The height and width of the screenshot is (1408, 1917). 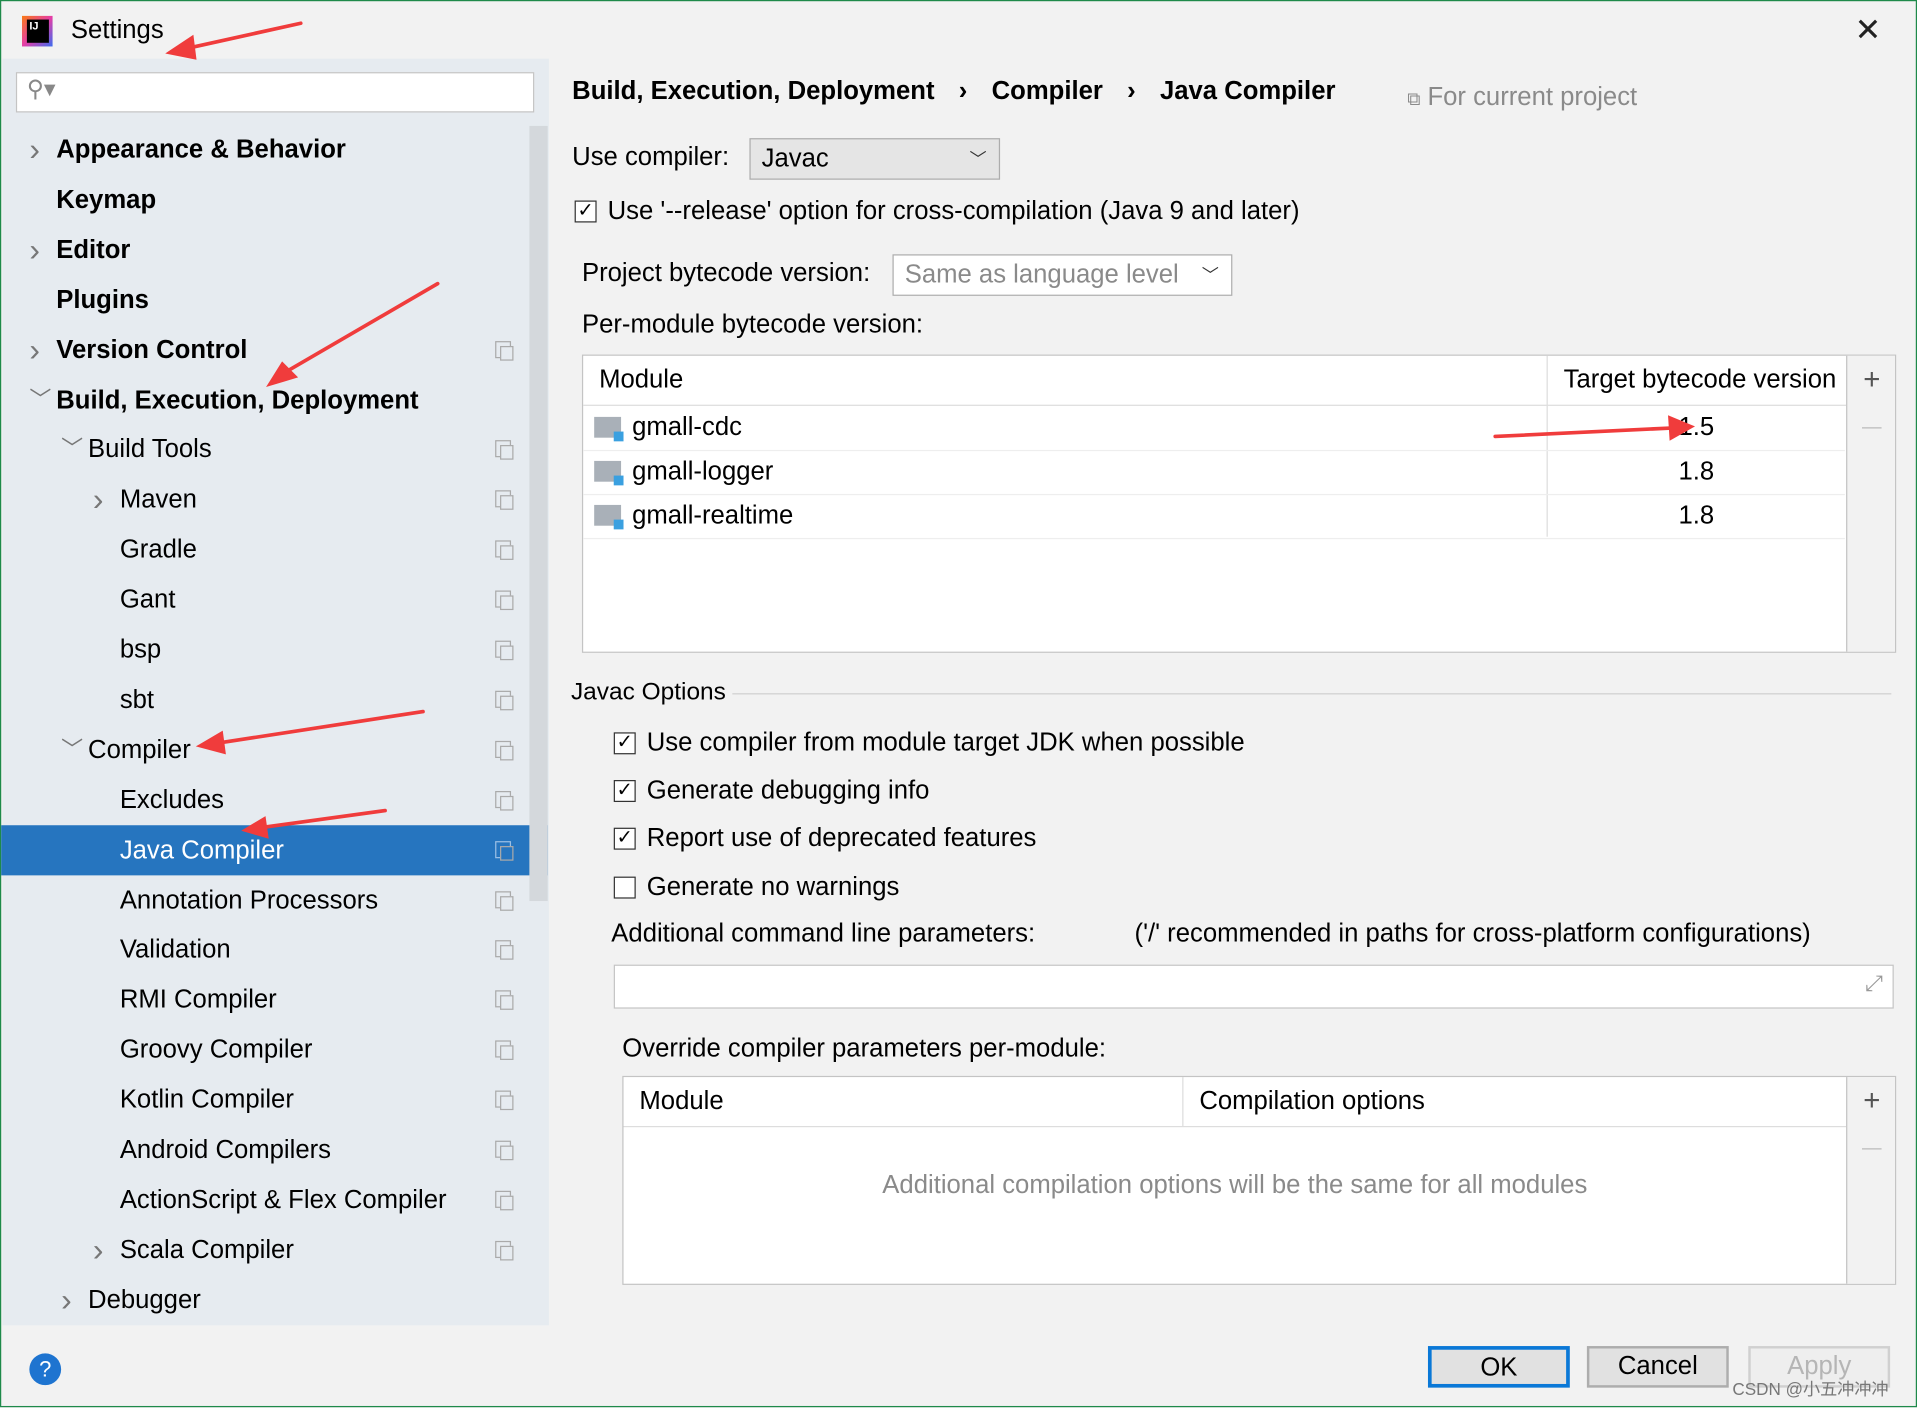 I want to click on sidebar-item: Android Compilers, so click(x=274, y=1150).